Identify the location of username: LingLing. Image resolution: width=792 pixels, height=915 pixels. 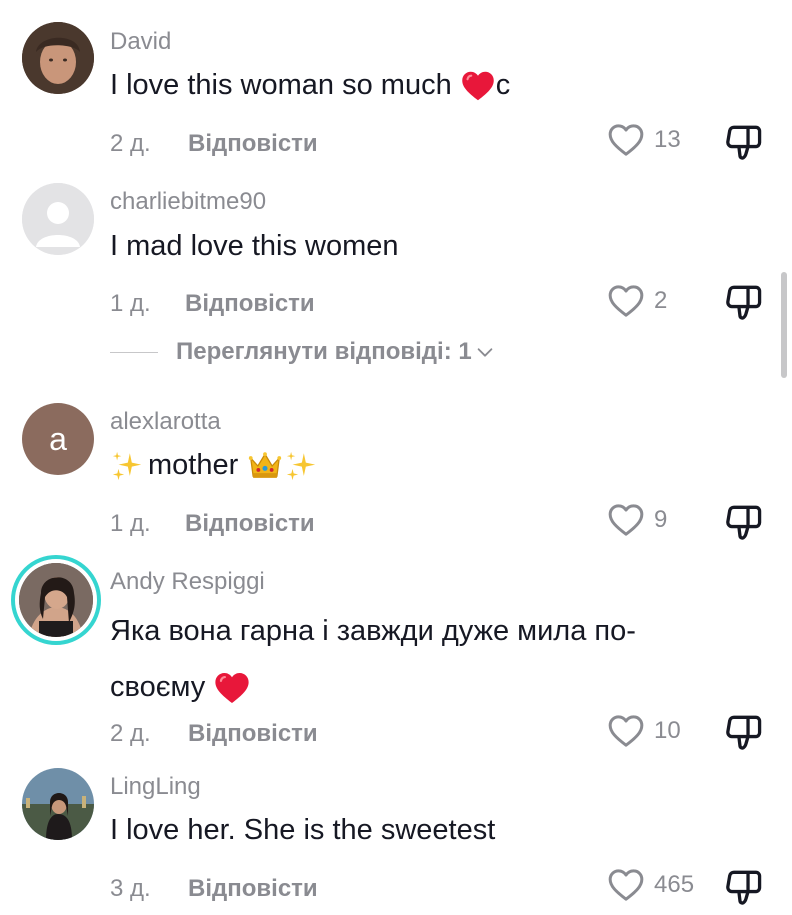
(155, 787).